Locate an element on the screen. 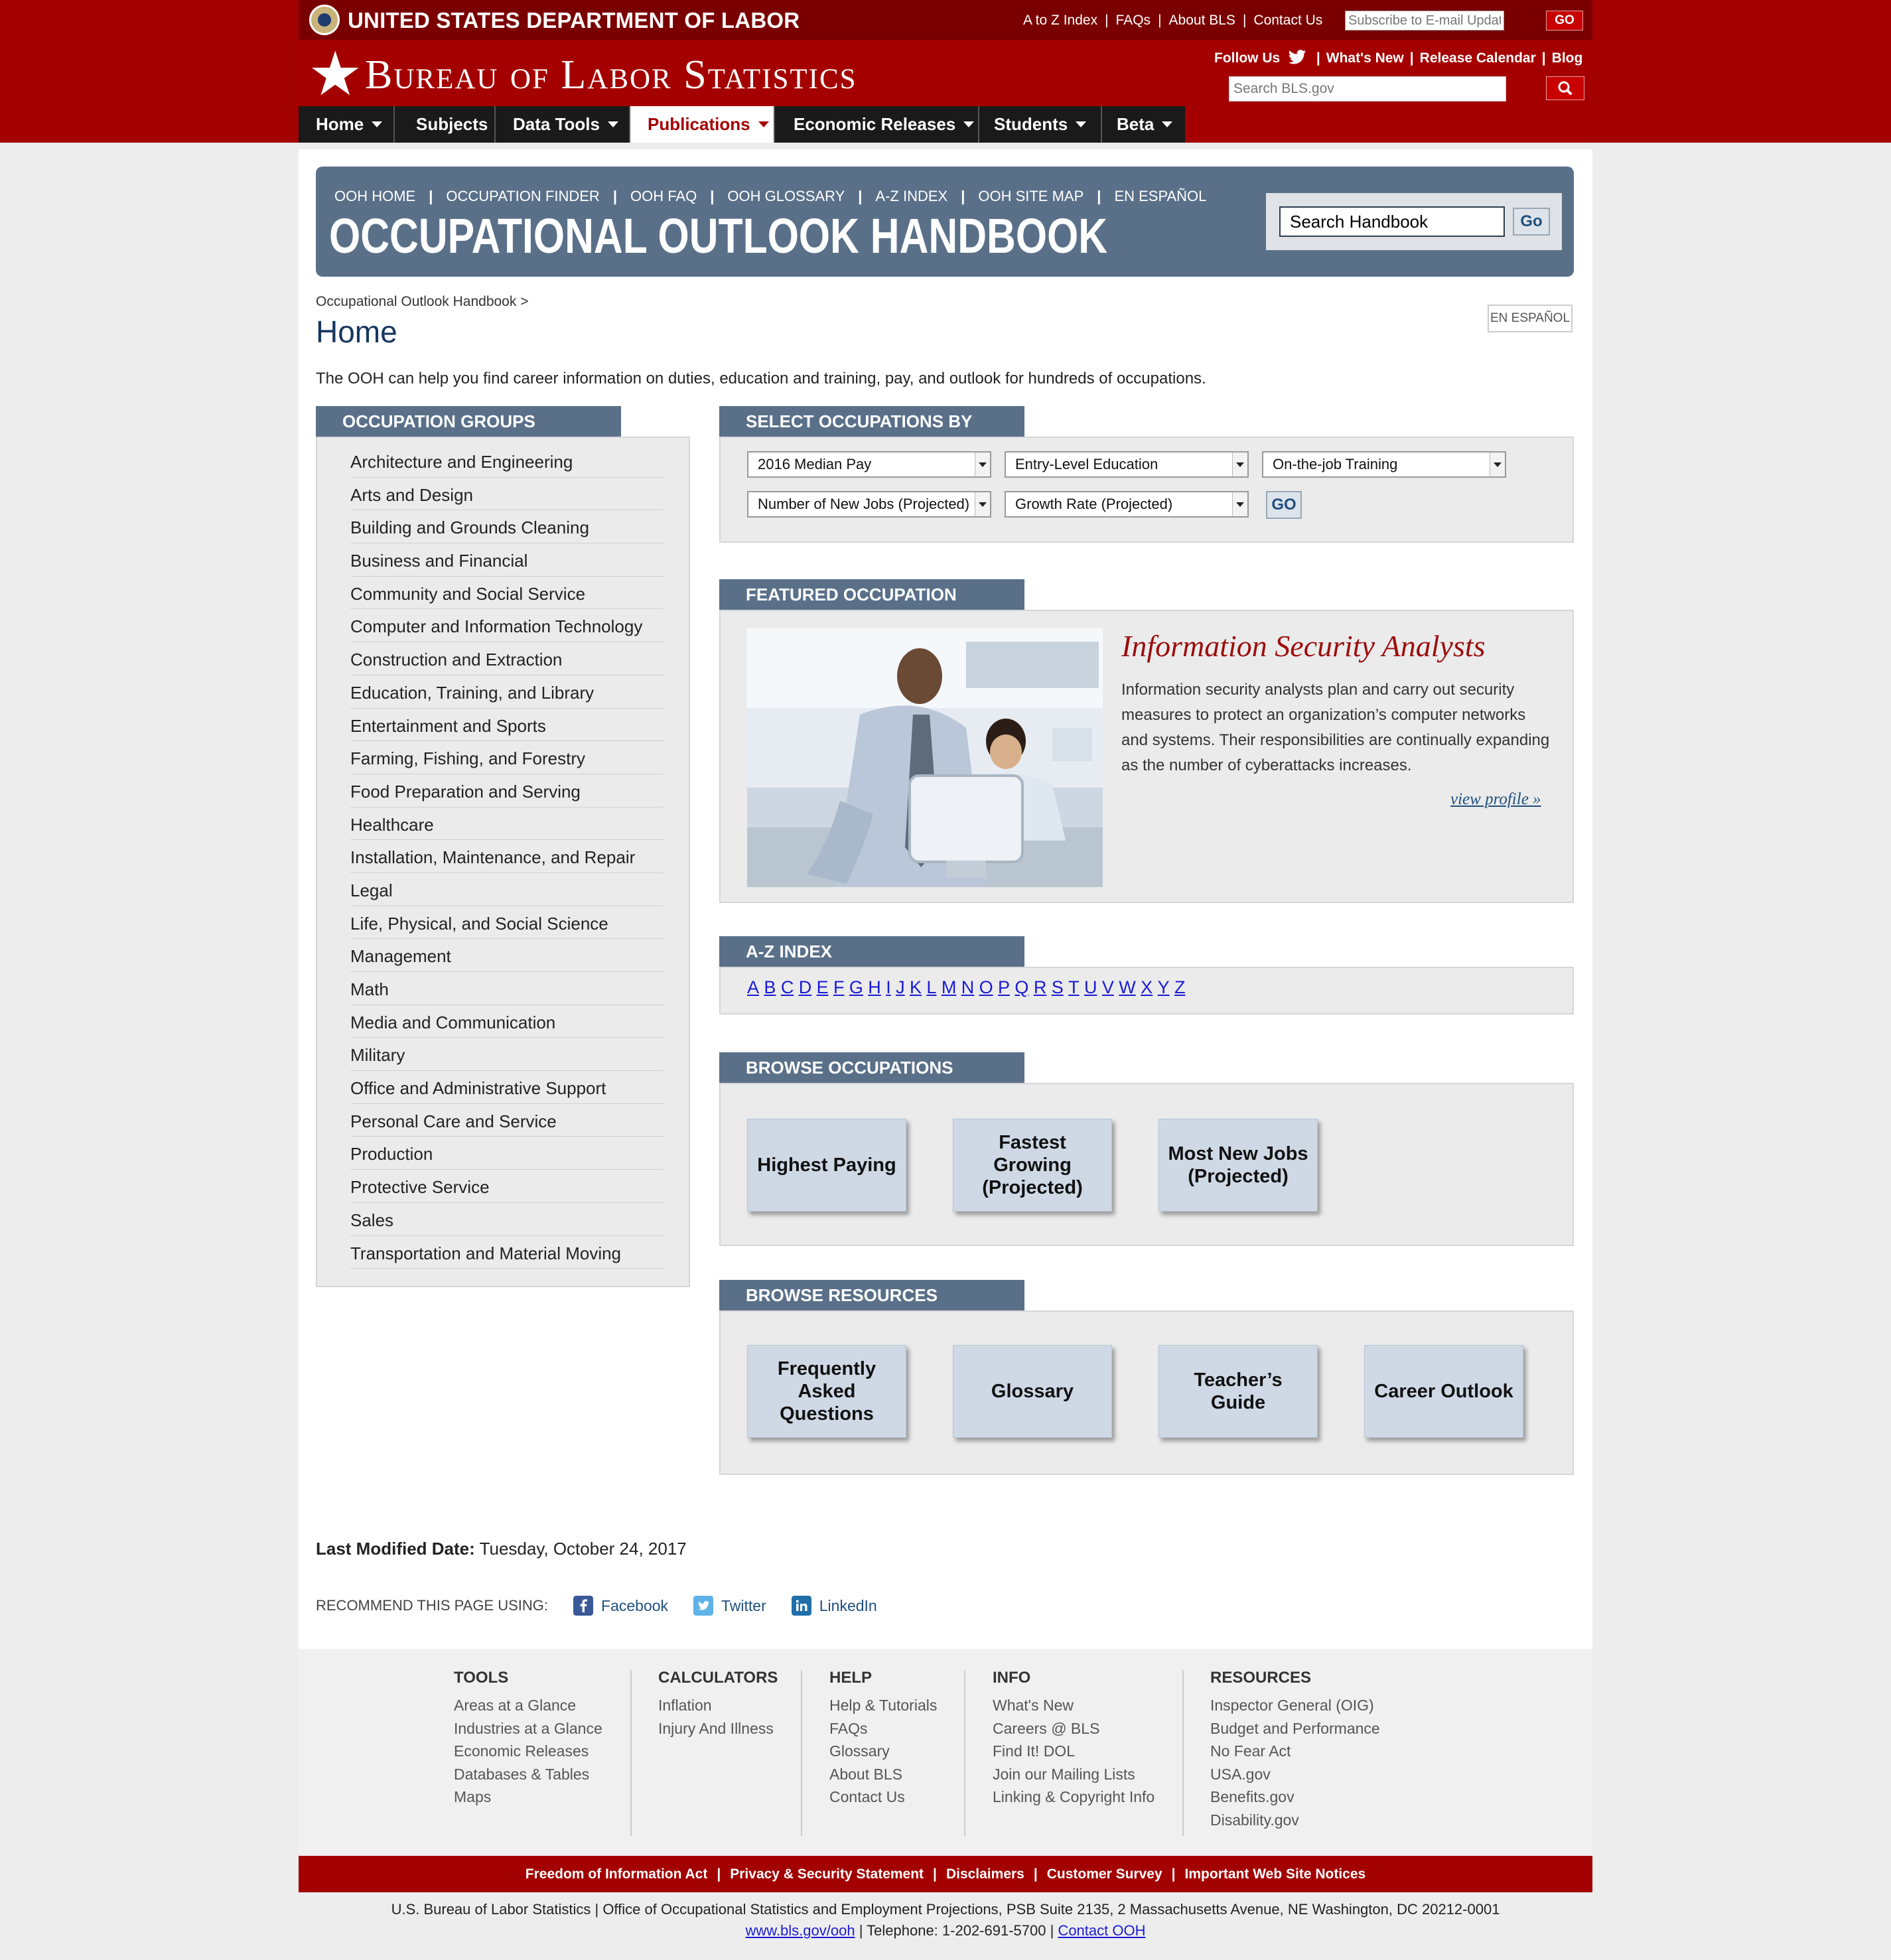 Image resolution: width=1891 pixels, height=1960 pixels. az-letter-m: M is located at coordinates (949, 987).